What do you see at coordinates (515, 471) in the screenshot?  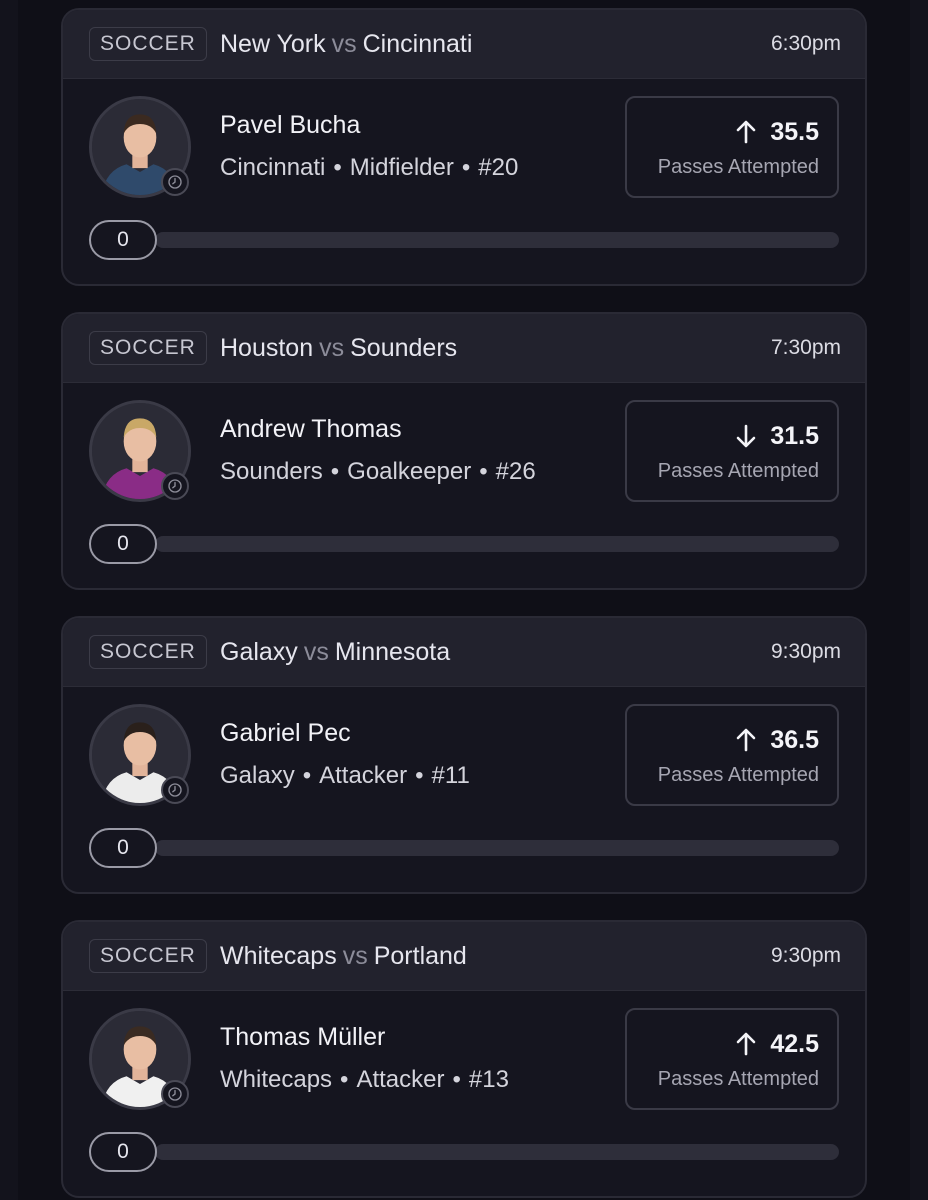 I see `player-number: #26` at bounding box center [515, 471].